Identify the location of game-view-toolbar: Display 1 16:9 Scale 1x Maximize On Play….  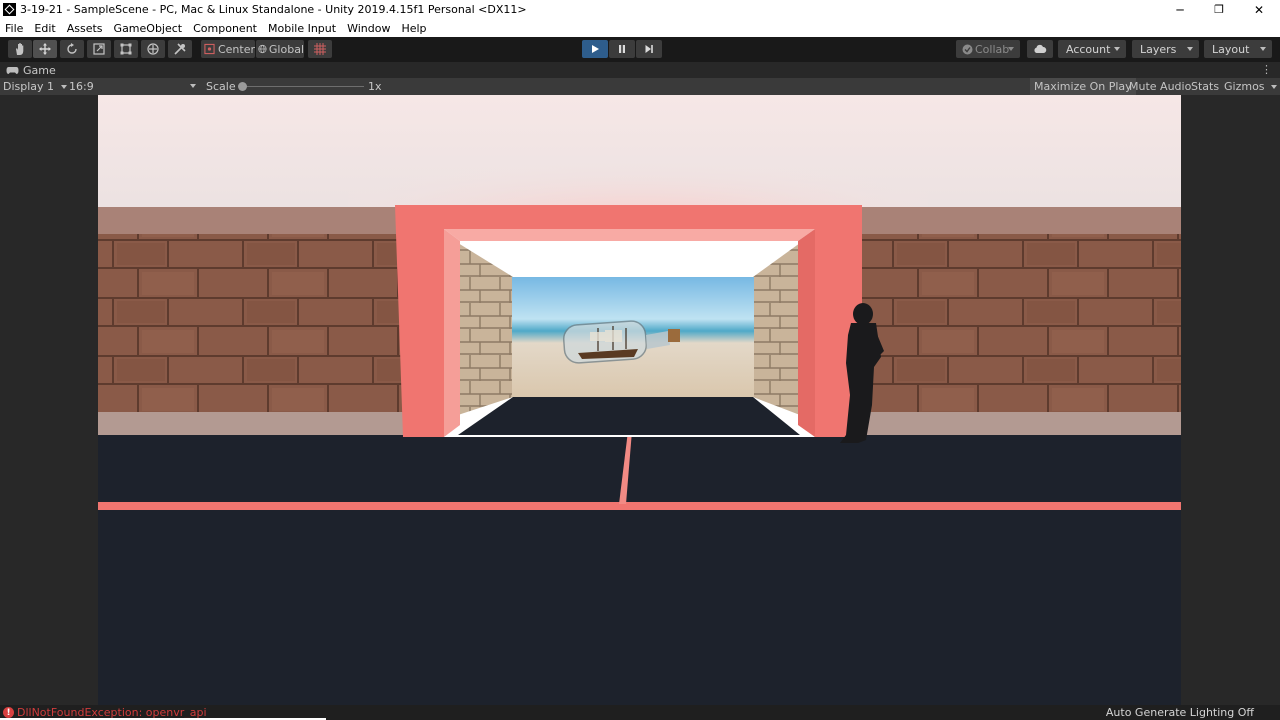
(640, 86).